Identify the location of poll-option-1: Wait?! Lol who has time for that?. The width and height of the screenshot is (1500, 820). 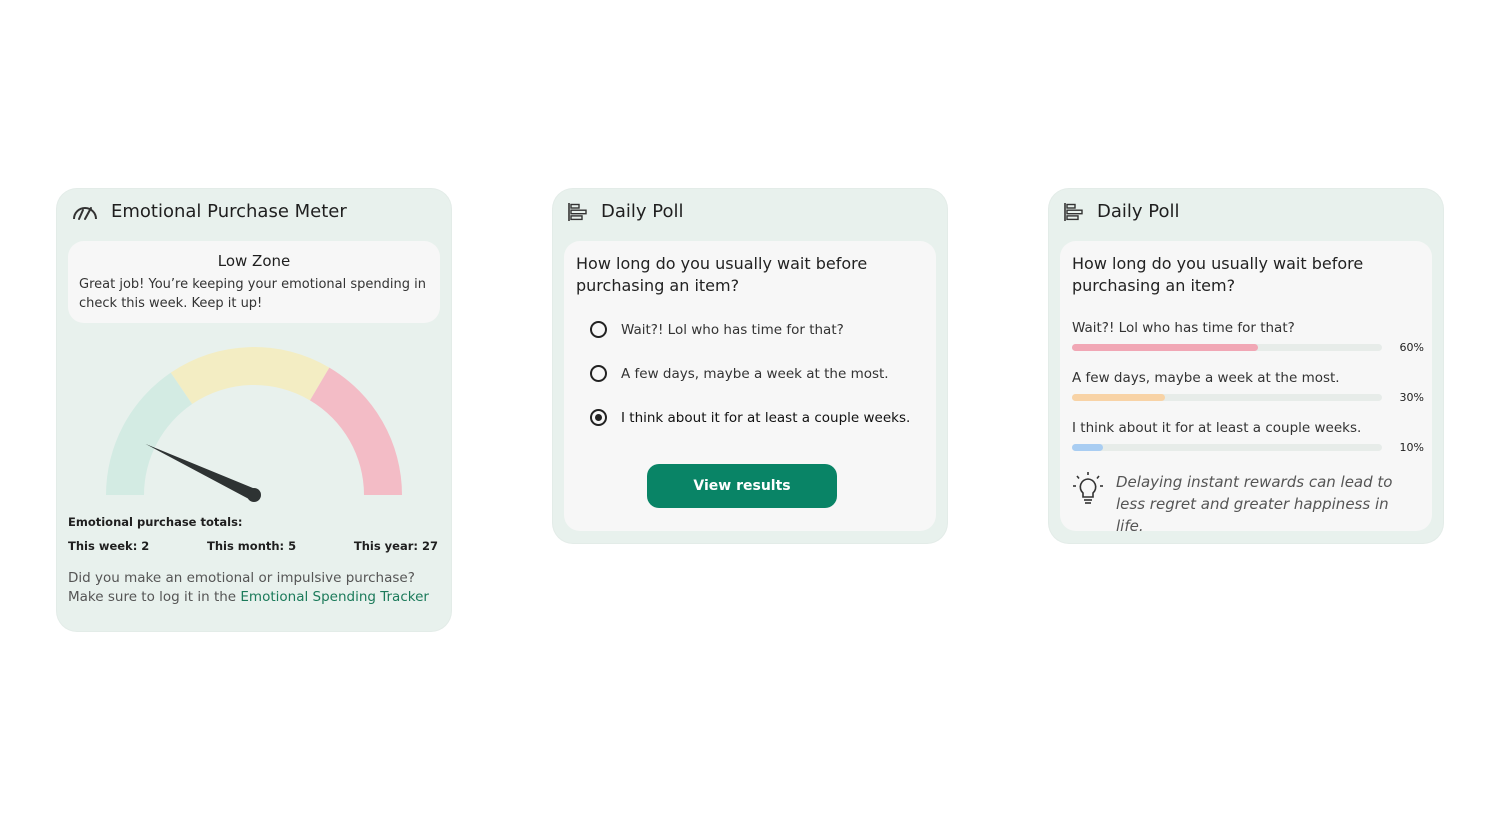
(717, 329).